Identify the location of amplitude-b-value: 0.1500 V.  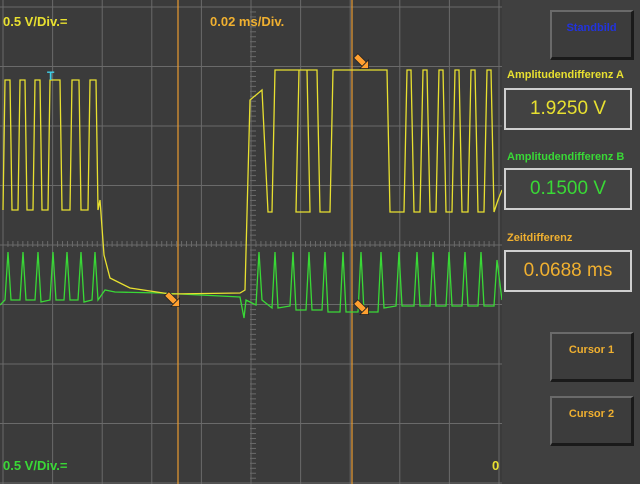
(568, 189).